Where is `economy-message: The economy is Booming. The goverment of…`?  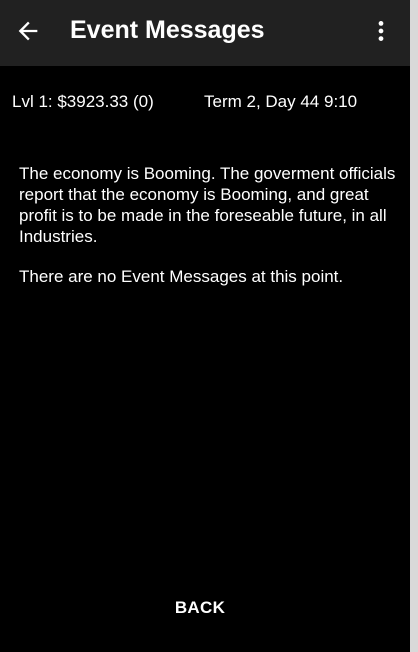
economy-message: The economy is Booming. The goverment of… is located at coordinates (207, 205).